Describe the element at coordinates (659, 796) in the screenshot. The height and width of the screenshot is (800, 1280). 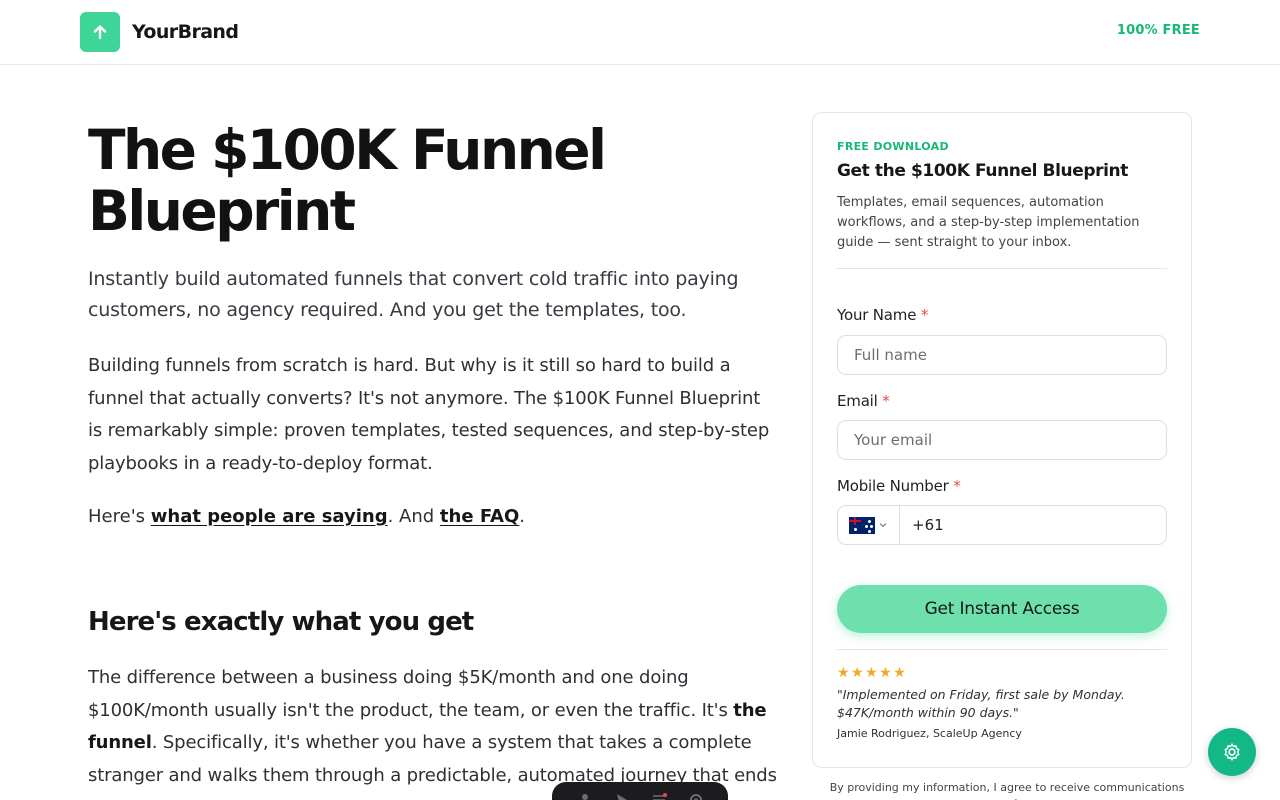
I see `list-icon` at that location.